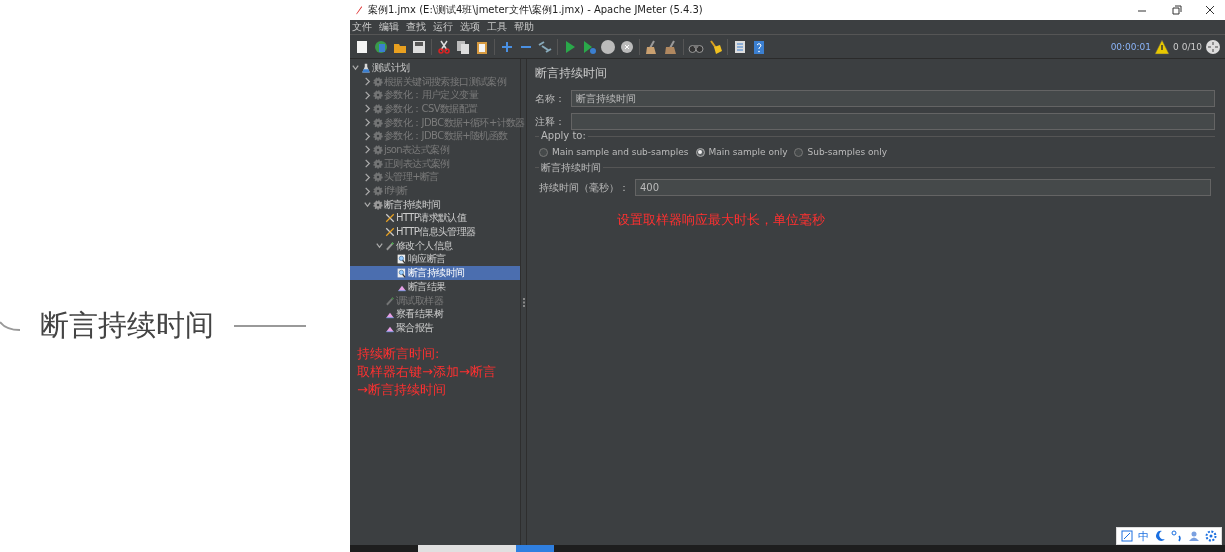  I want to click on elapsed-time: 00:00:01, so click(1131, 46).